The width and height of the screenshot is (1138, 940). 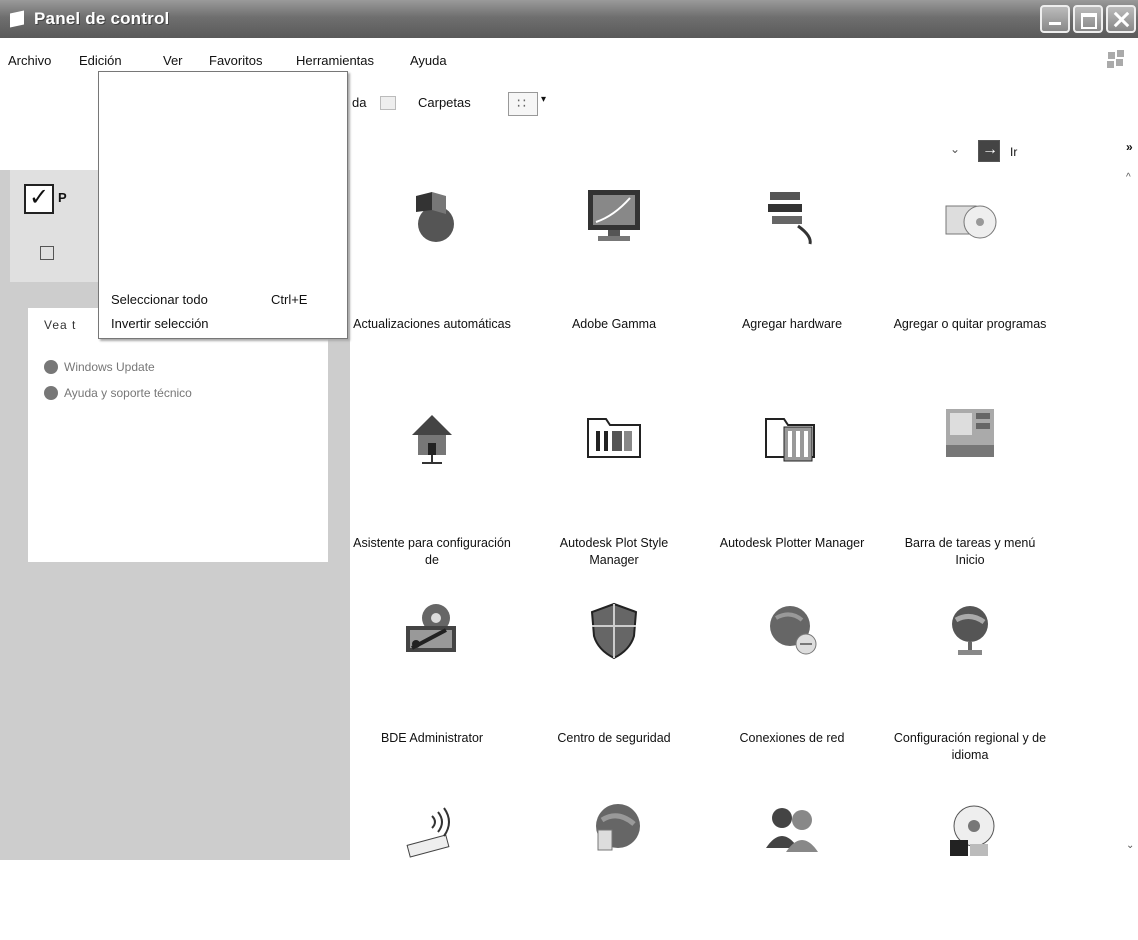 I want to click on search-button-label: da, so click(x=359, y=102).